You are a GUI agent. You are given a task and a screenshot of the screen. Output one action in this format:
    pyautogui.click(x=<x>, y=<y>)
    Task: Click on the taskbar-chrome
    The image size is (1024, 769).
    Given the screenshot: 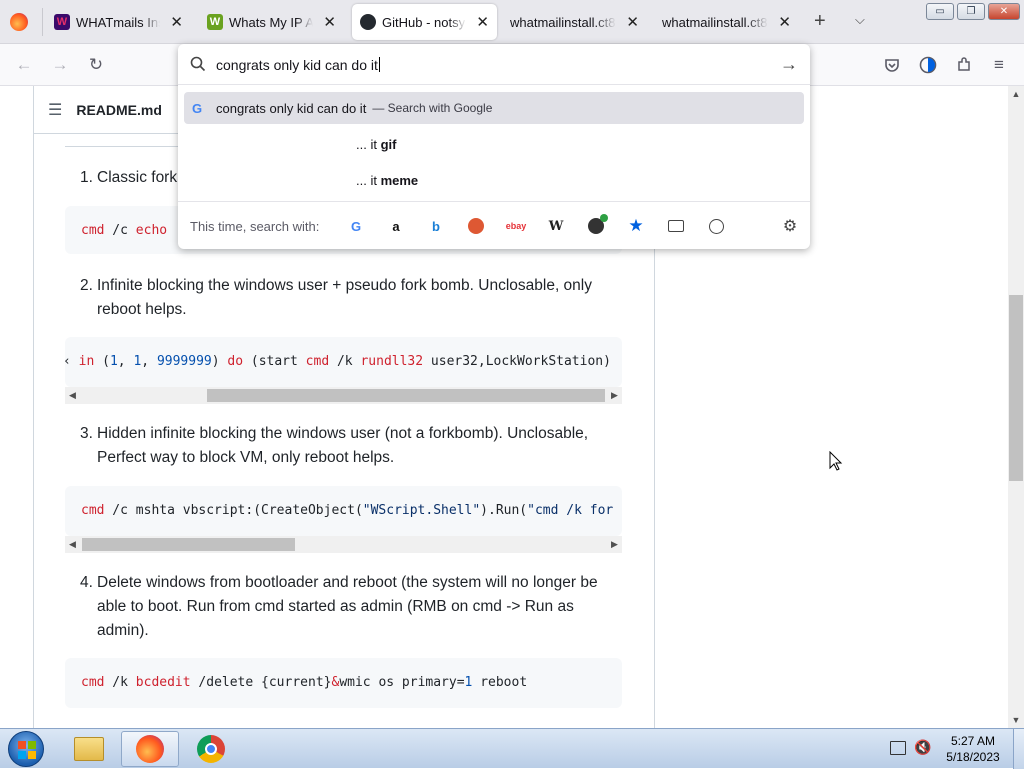 What is the action you would take?
    pyautogui.click(x=211, y=749)
    